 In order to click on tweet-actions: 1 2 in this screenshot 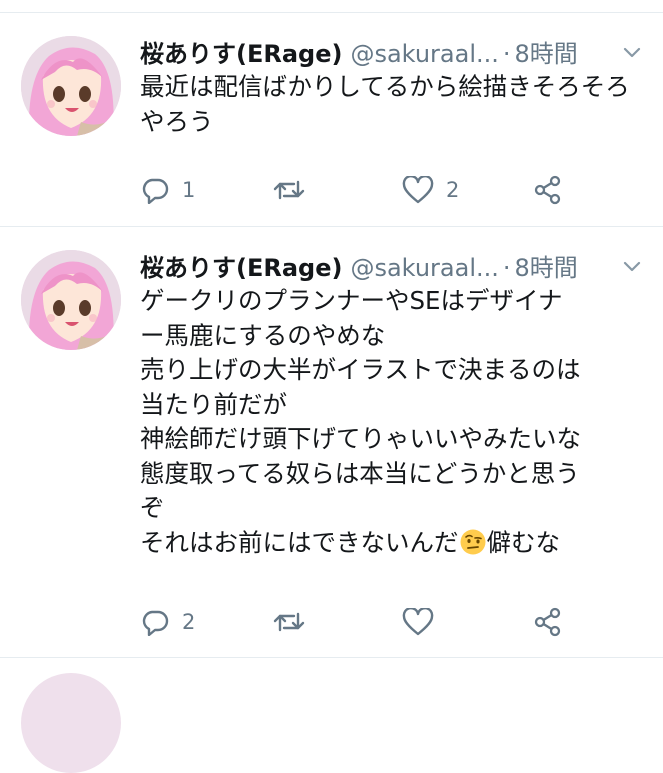, I will do `click(360, 190)`.